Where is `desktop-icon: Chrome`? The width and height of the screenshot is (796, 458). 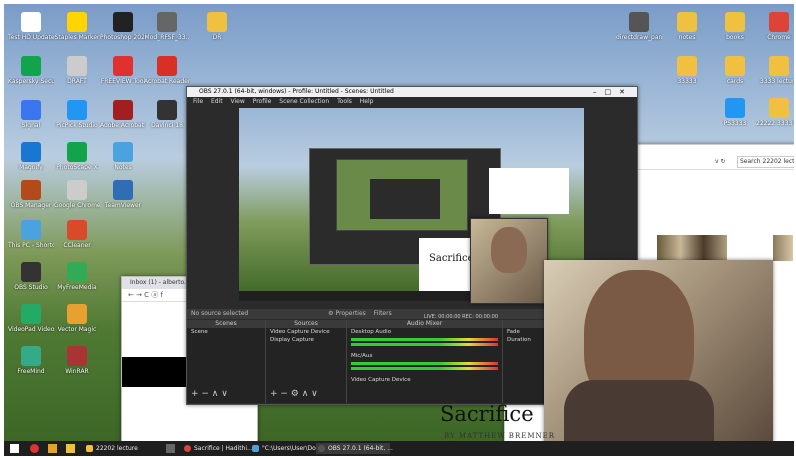
desktop-icon: Chrome is located at coordinates (775, 26).